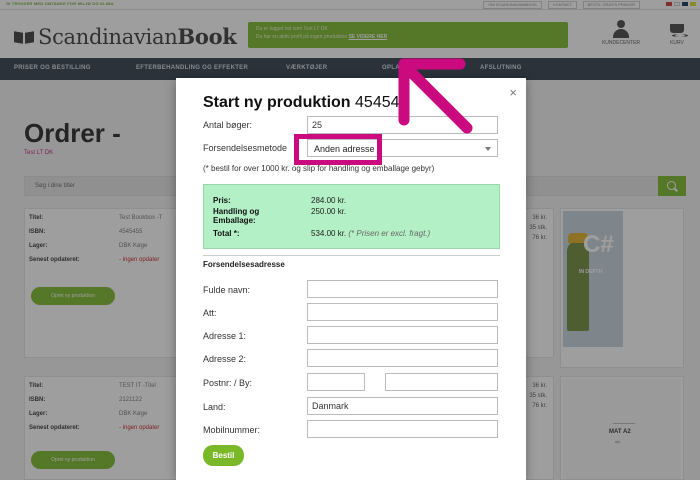 The width and height of the screenshot is (700, 480). Describe the element at coordinates (228, 383) in the screenshot. I see `zip-city-label: Postnr: / By:` at that location.